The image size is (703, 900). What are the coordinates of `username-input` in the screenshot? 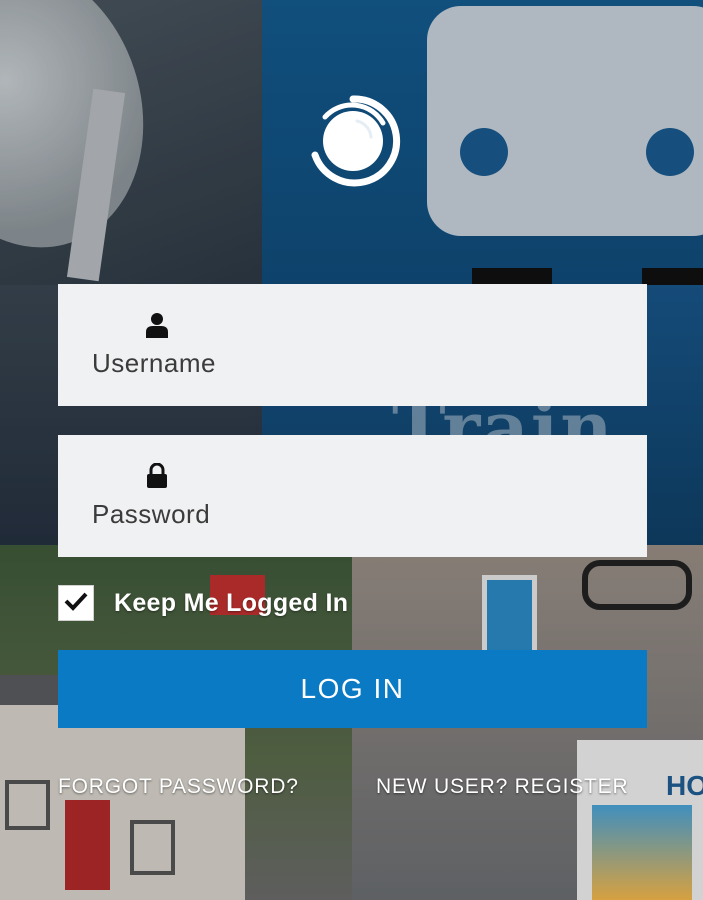 It's located at (352, 363).